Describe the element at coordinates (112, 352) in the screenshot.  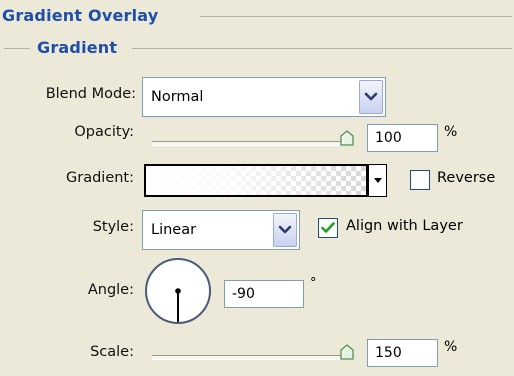
I see `scale-label: Scale:` at that location.